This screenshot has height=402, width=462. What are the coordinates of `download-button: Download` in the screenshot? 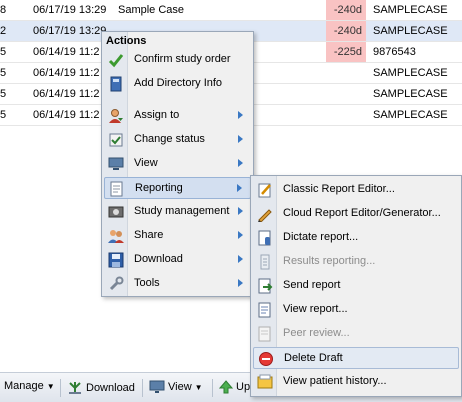 It's located at (101, 388).